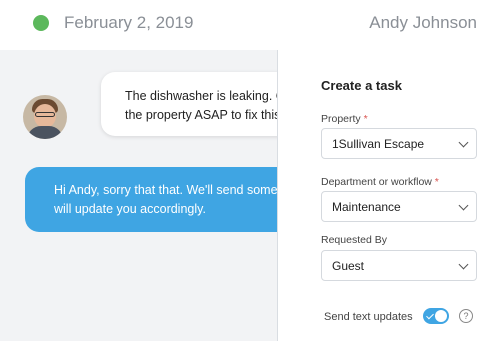  What do you see at coordinates (348, 266) in the screenshot?
I see `requested-by-value: Guest` at bounding box center [348, 266].